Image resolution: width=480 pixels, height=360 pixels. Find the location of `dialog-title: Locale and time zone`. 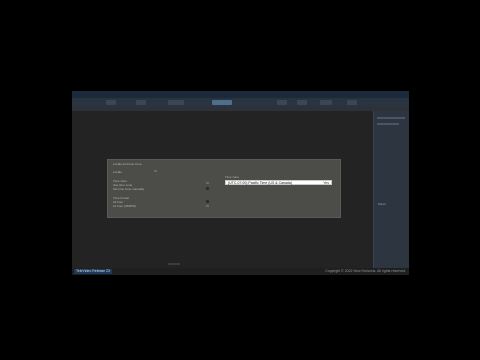

dialog-title: Locale and time zone is located at coordinates (127, 164).